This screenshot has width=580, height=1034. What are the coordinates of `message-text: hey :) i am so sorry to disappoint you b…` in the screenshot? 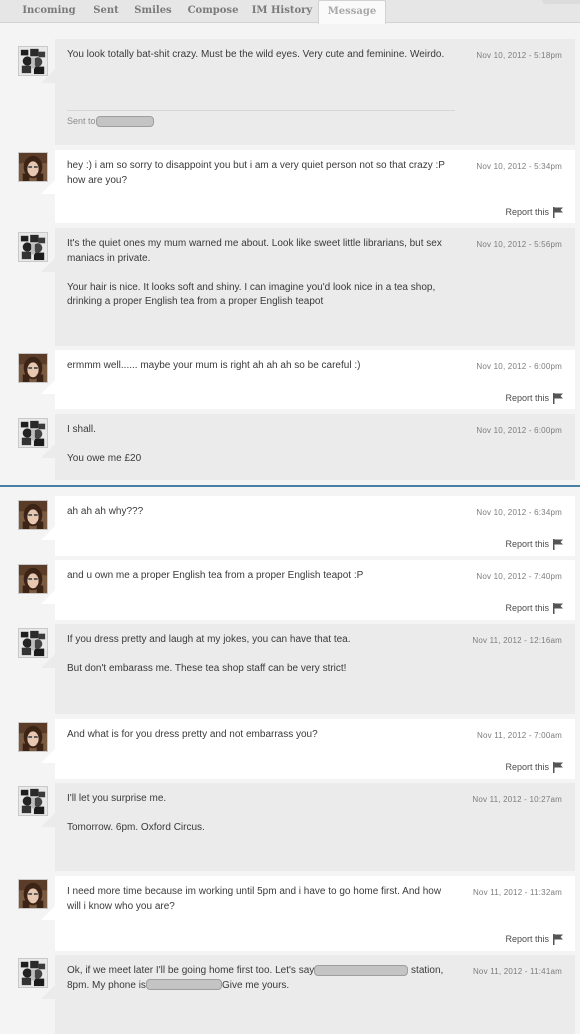 It's located at (256, 173).